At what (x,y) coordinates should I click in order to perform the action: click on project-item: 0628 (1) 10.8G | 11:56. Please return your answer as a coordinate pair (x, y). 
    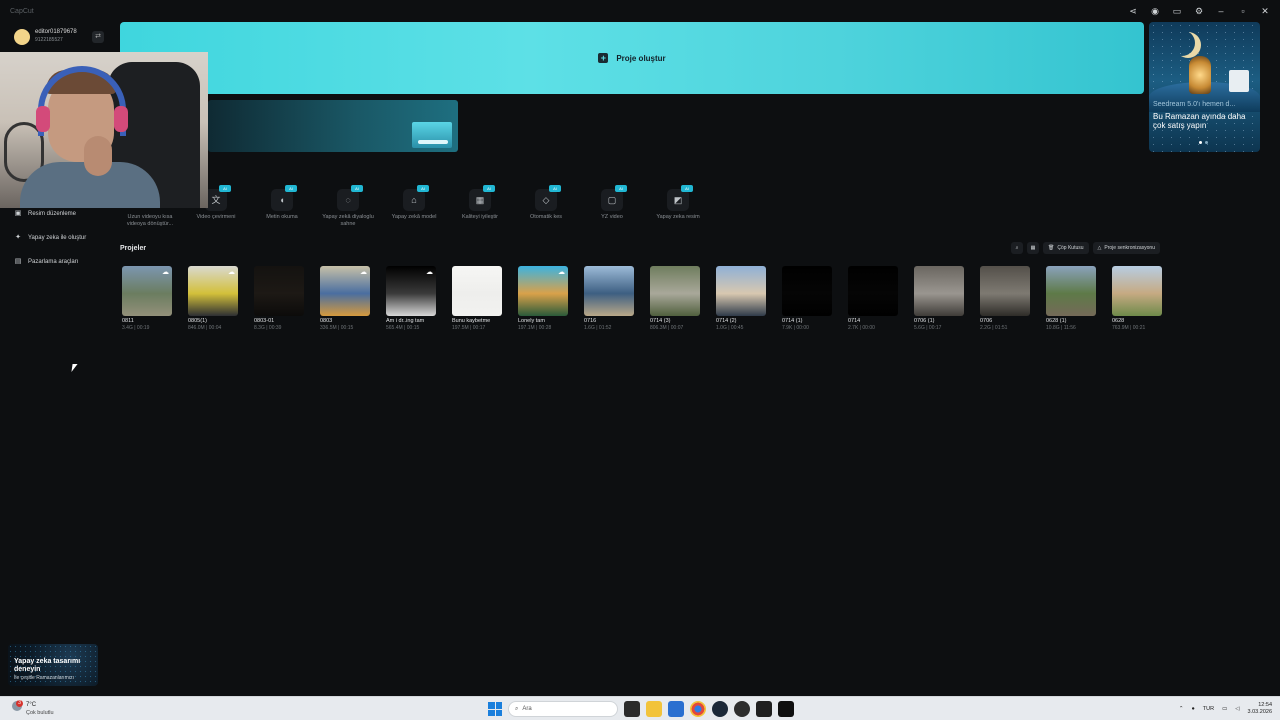
    Looking at the image, I should click on (1071, 299).